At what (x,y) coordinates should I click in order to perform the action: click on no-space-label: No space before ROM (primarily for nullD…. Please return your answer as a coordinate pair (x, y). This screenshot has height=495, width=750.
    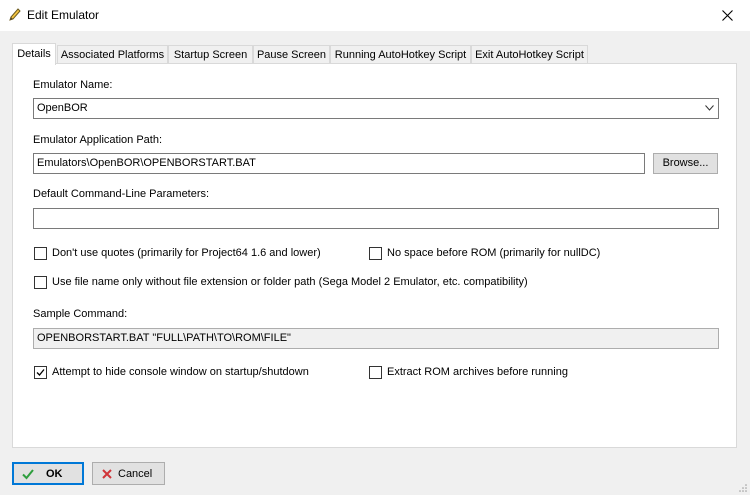
    Looking at the image, I should click on (494, 253).